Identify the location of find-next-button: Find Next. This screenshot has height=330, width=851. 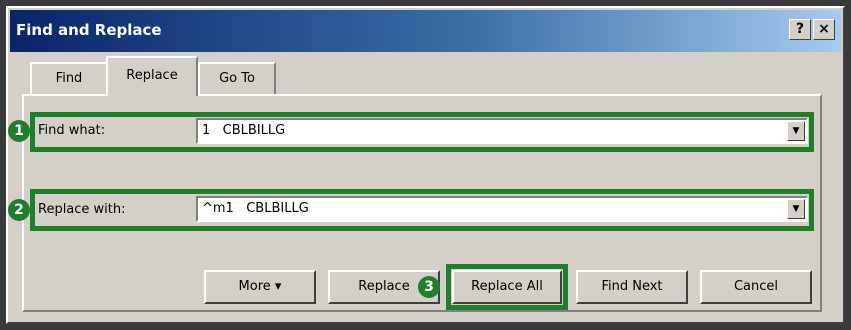
(632, 287).